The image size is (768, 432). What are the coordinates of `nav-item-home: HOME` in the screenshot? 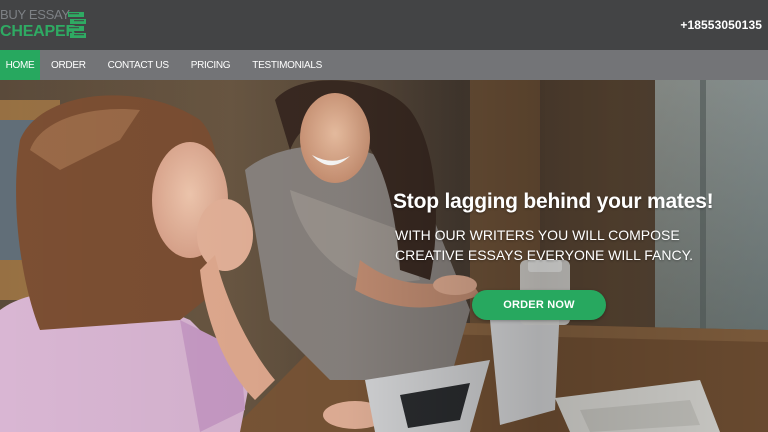 It's located at (20, 65).